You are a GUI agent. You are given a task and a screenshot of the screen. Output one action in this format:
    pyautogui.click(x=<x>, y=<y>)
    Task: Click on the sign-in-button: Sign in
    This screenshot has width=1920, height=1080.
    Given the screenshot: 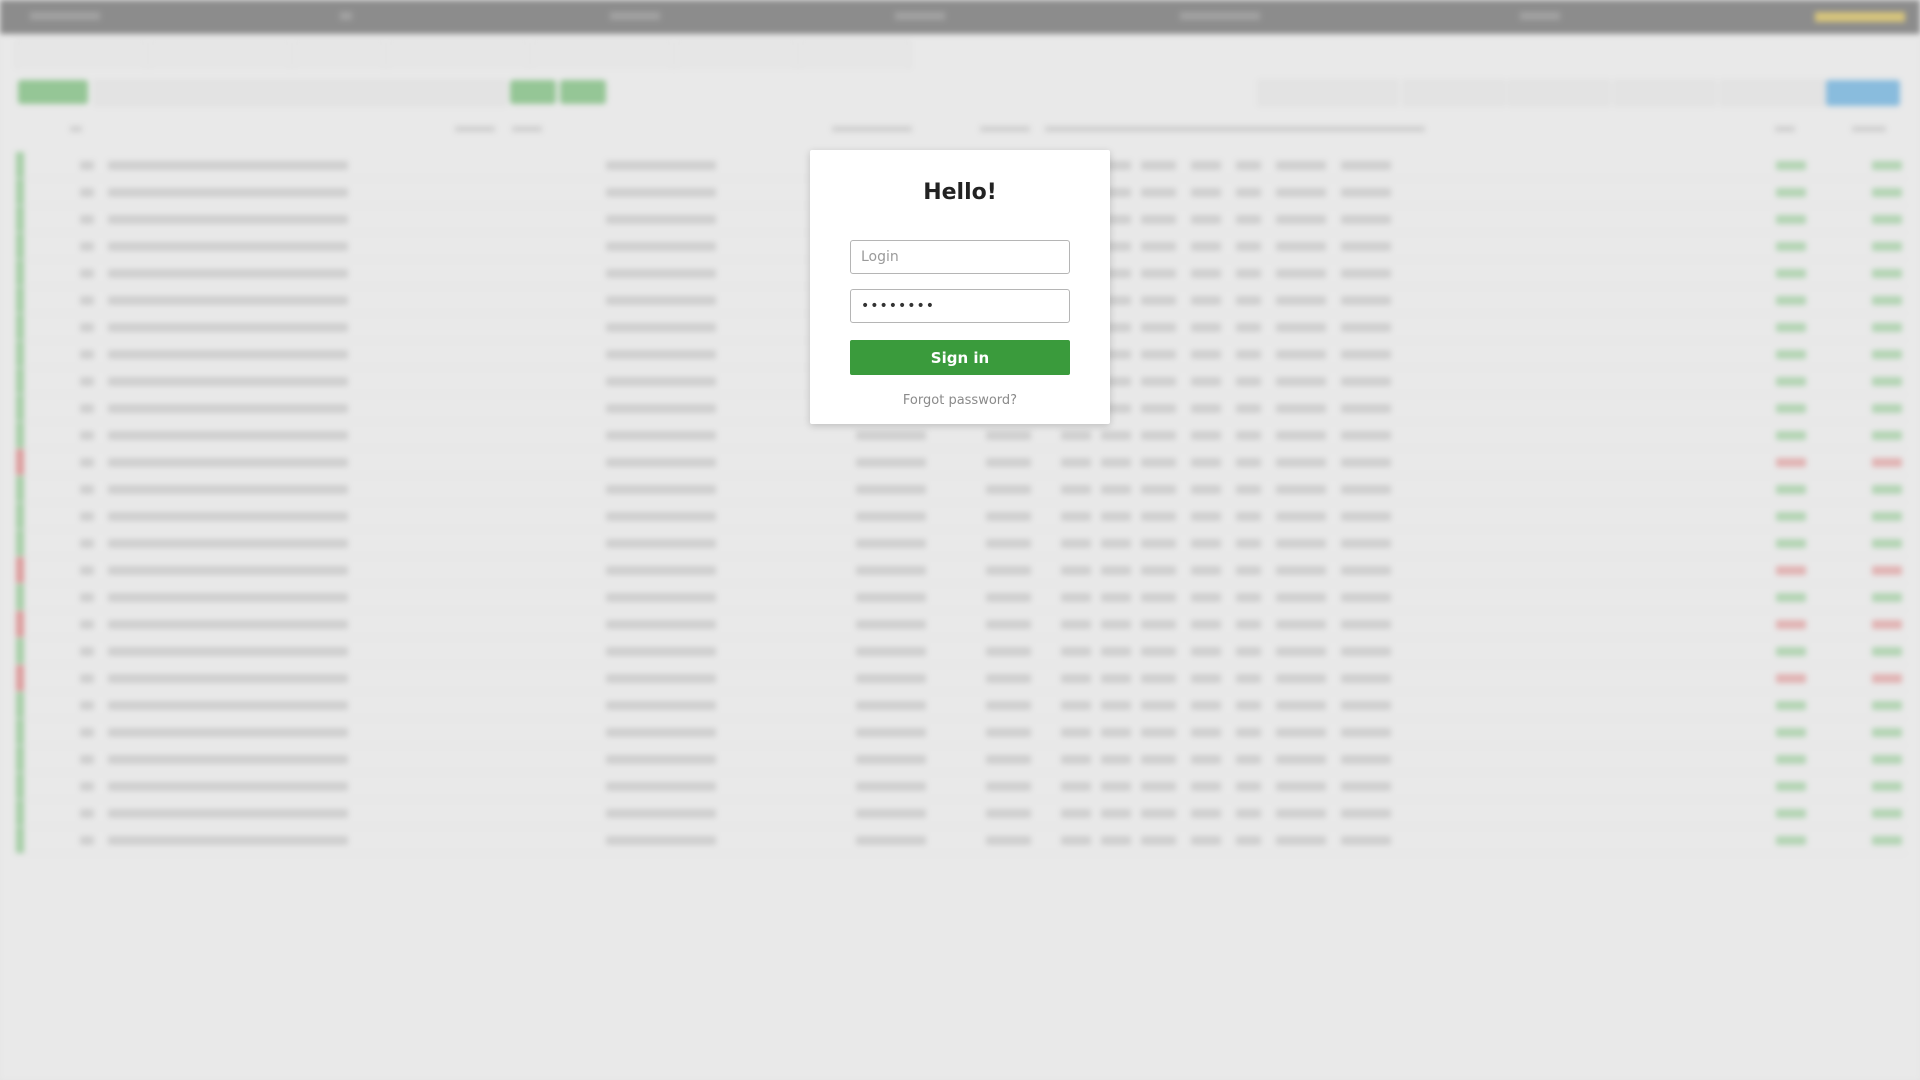 What is the action you would take?
    pyautogui.click(x=960, y=357)
    